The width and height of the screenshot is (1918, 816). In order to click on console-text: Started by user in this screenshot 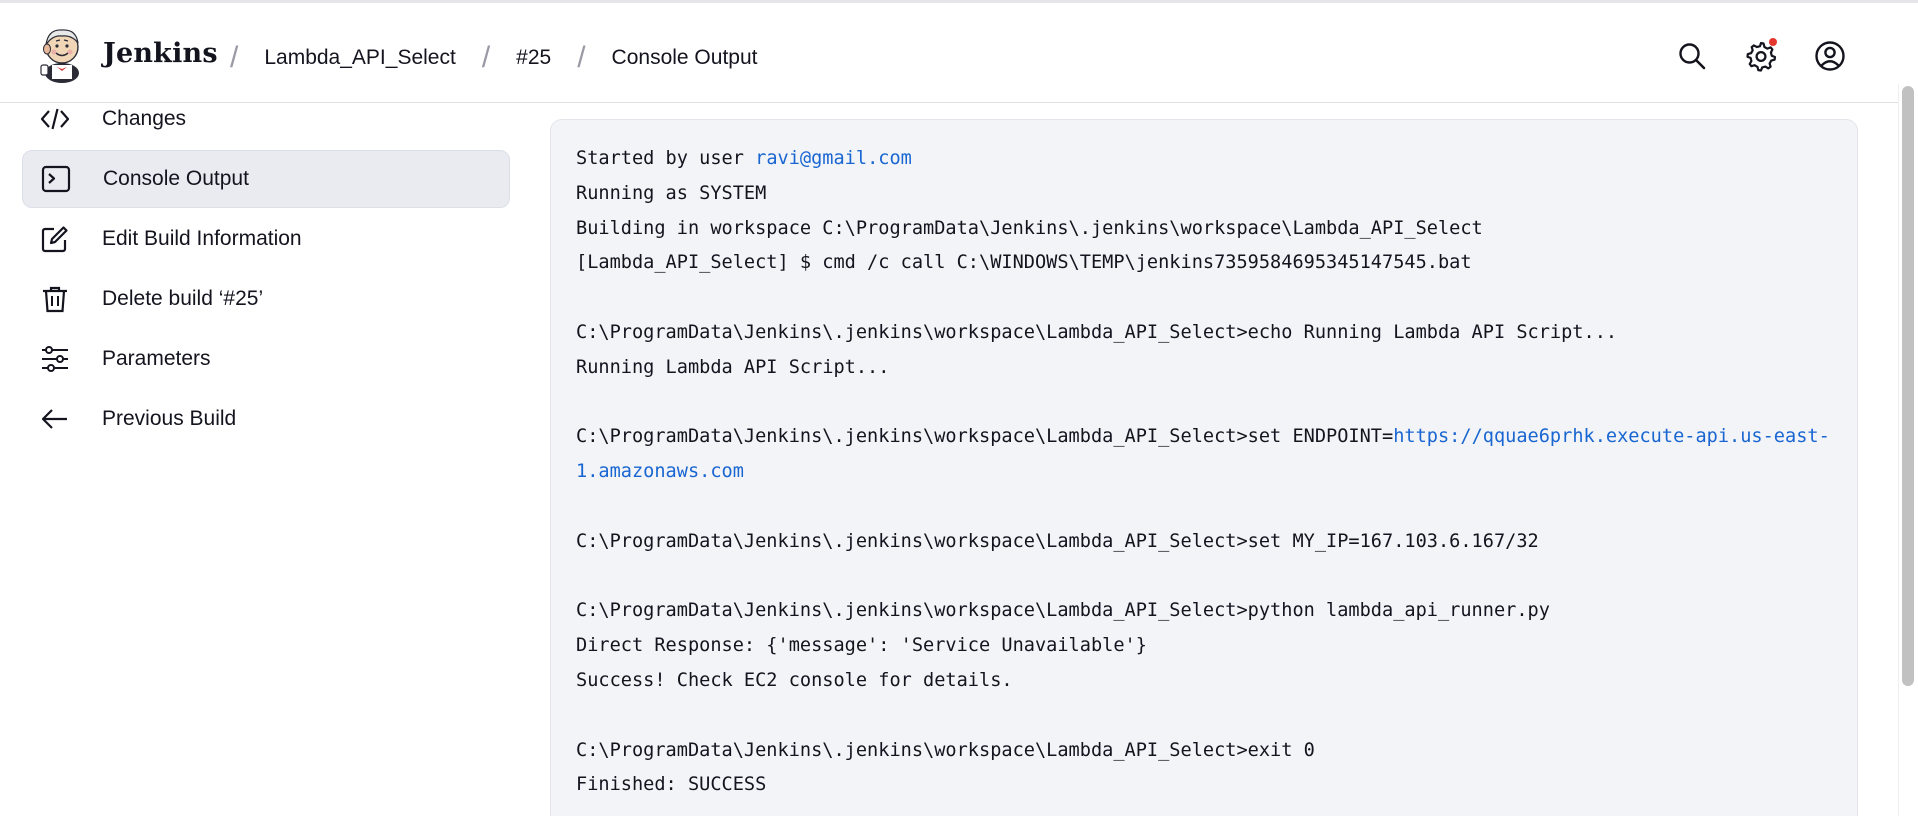, I will do `click(666, 158)`.